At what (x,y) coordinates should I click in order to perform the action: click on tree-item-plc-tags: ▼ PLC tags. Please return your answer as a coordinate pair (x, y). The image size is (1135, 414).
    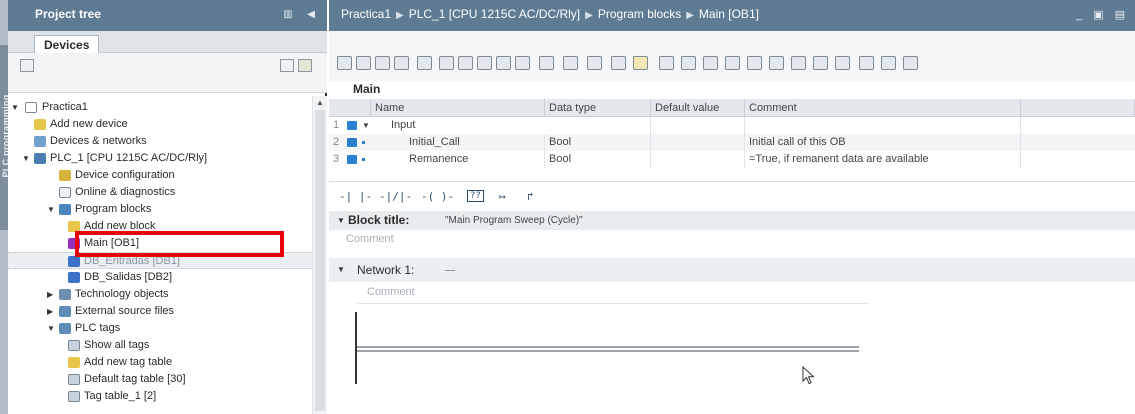
    Looking at the image, I should click on (160, 328).